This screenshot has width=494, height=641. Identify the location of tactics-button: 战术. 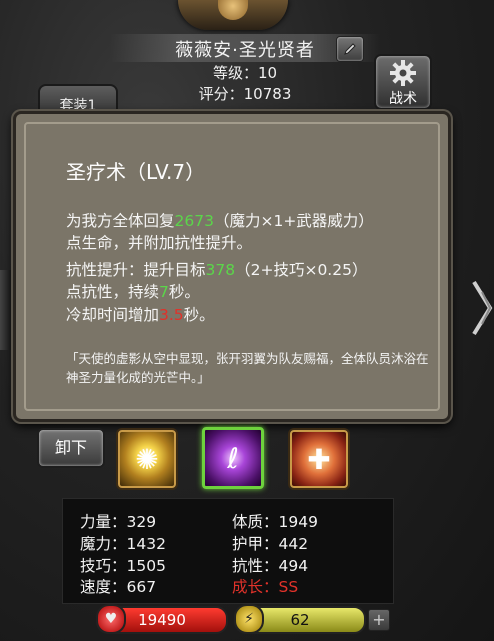
(403, 82).